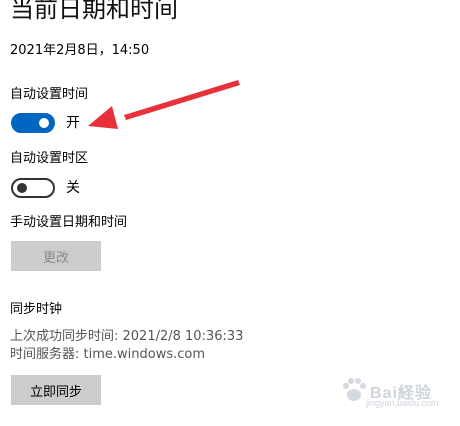  I want to click on manual-datetime-label: 手动设置日期和时间, so click(69, 222).